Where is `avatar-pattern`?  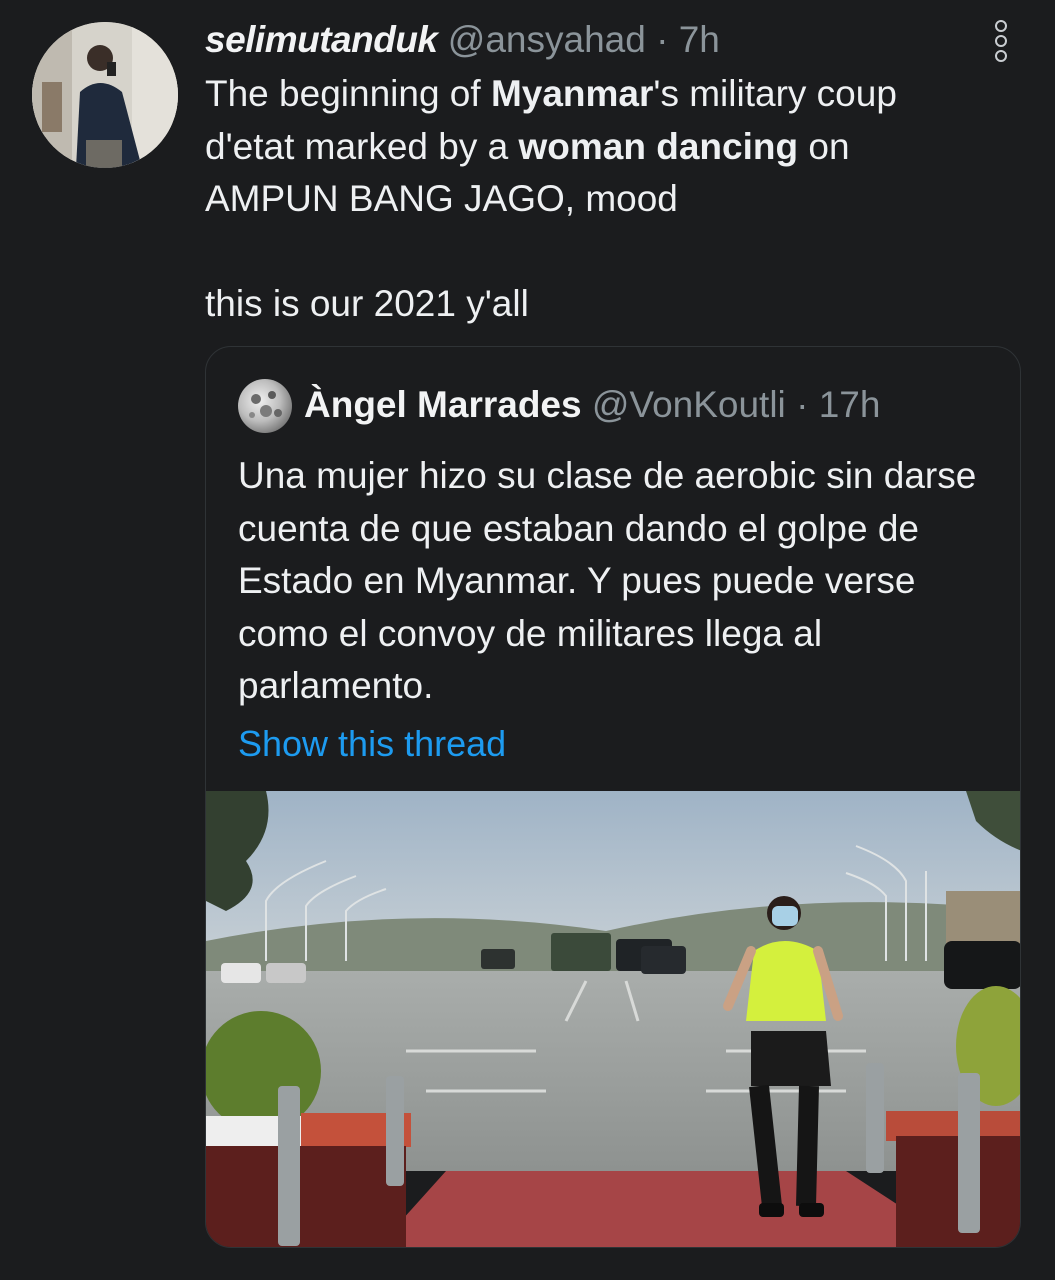
avatar-pattern is located at coordinates (265, 404).